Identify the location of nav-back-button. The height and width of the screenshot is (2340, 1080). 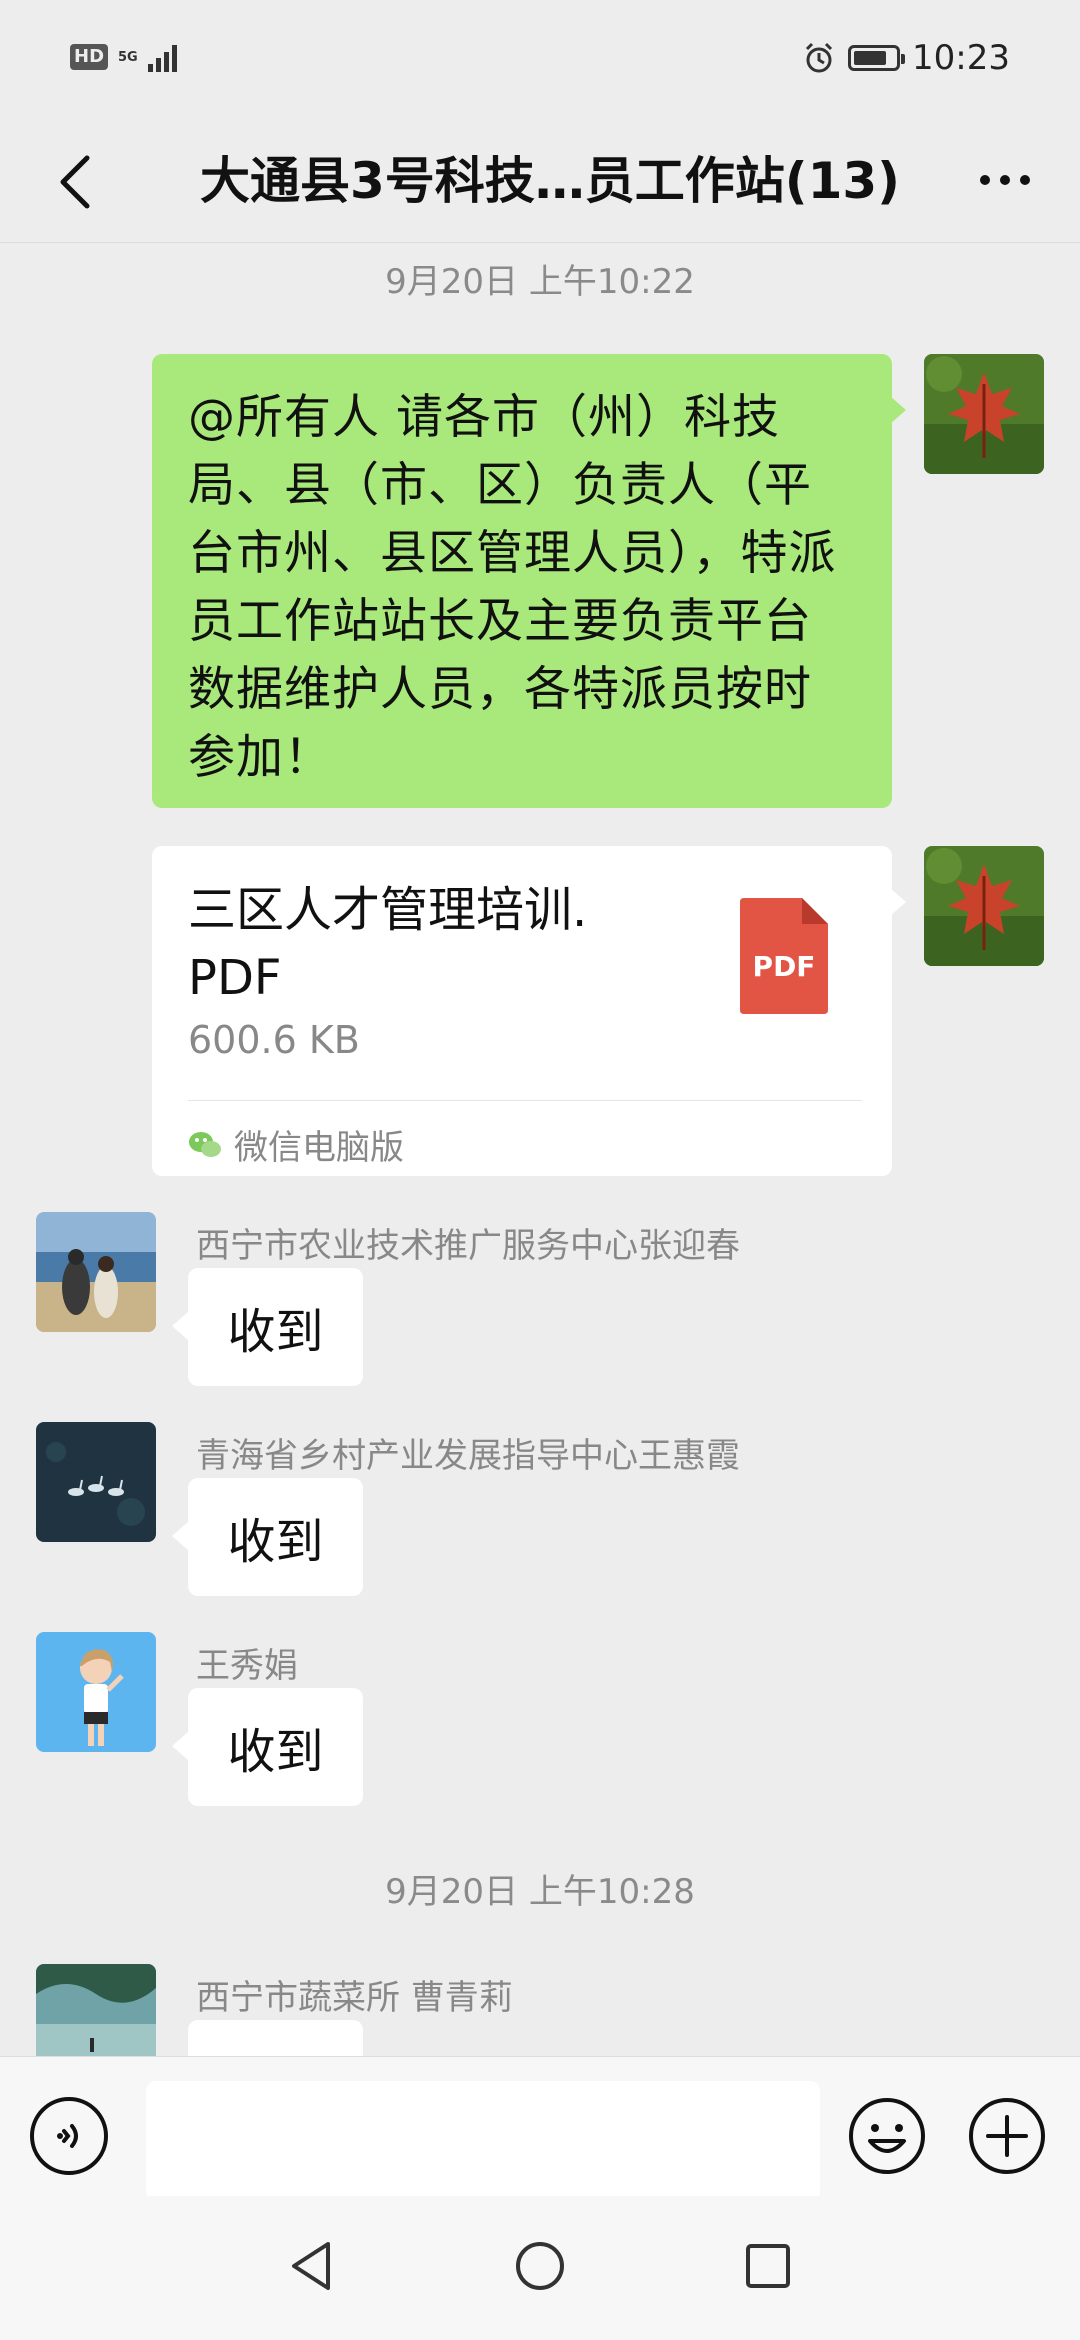
(312, 2266).